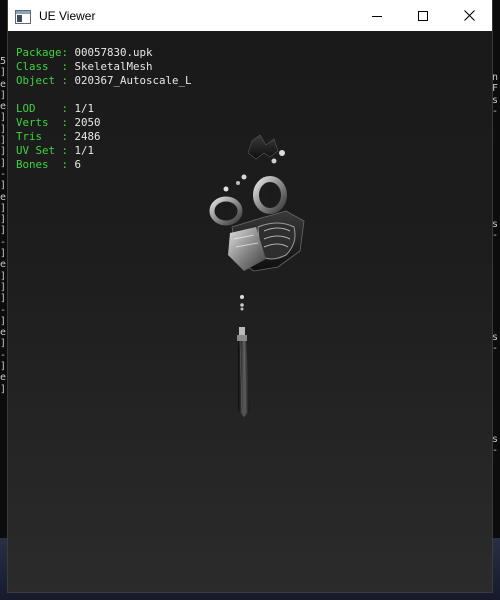 This screenshot has width=500, height=600. Describe the element at coordinates (42, 122) in the screenshot. I see `info-verts-label: Verts :` at that location.